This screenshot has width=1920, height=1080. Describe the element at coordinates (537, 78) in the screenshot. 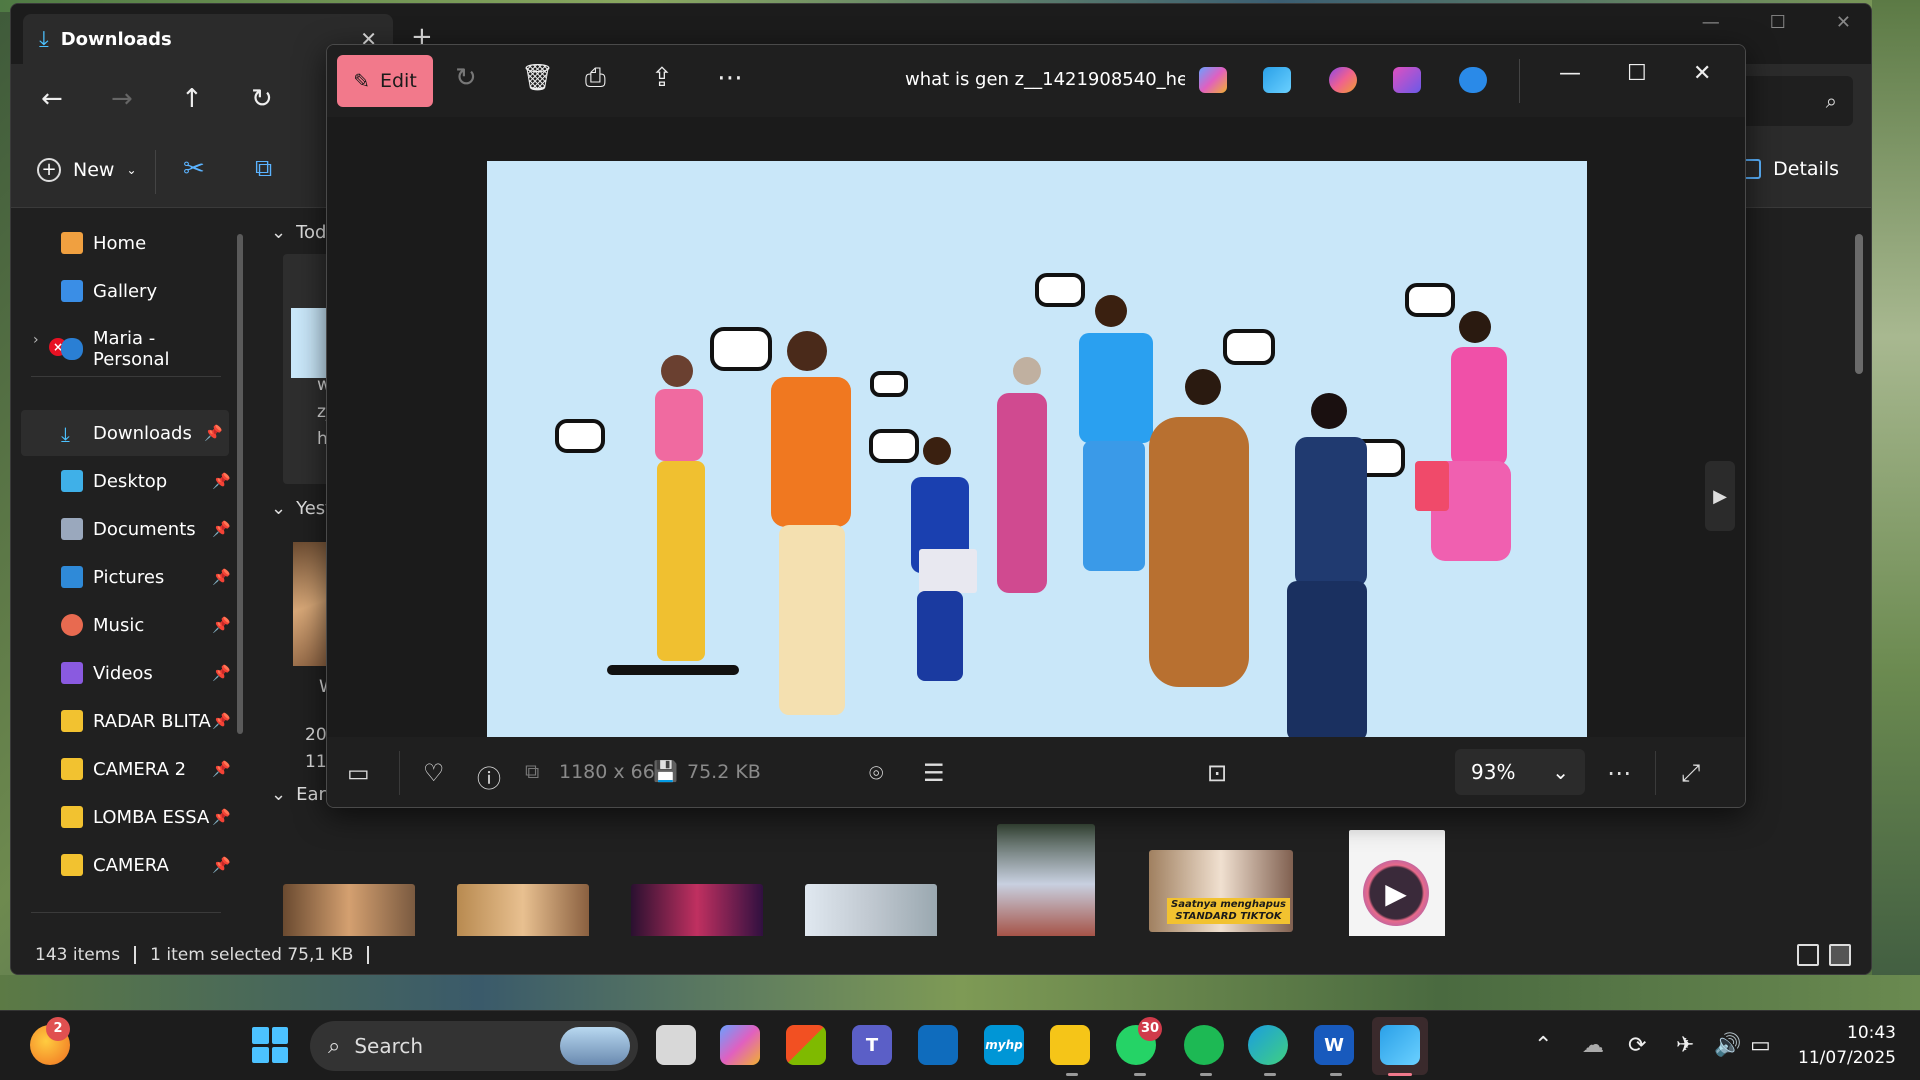

I see `delete-icon: 🗑` at that location.